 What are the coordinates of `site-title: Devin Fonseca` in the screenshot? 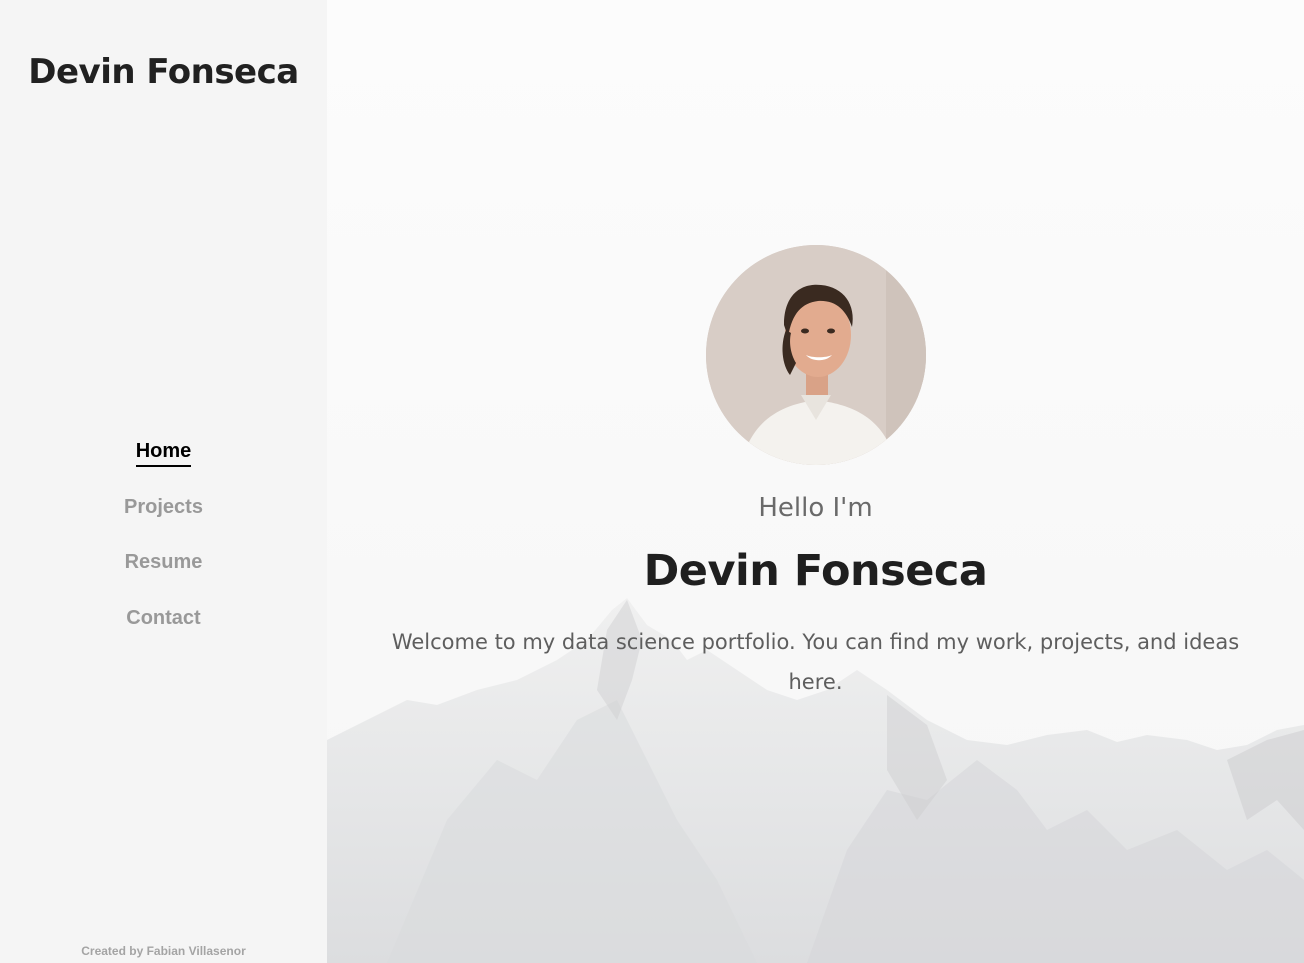 It's located at (163, 72).